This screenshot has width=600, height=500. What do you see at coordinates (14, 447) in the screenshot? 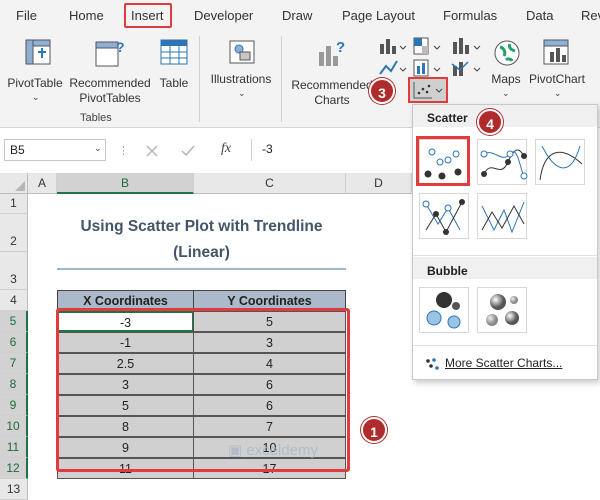
I see `row-header: 11` at bounding box center [14, 447].